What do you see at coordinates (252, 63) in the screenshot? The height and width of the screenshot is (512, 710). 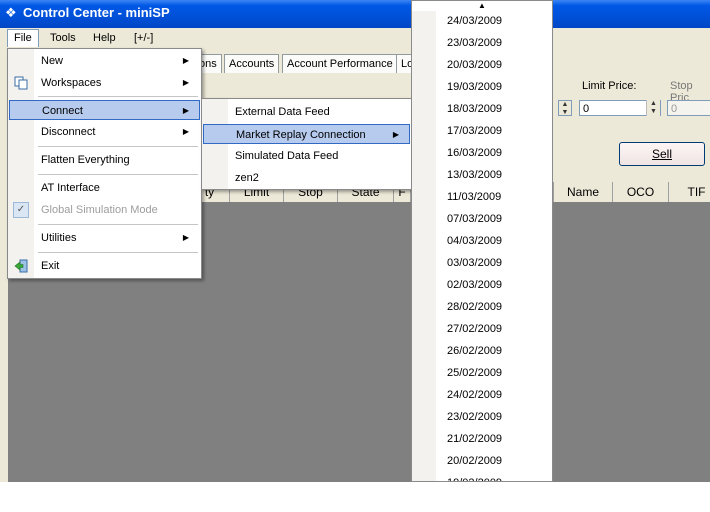 I see `tab-accounts: Accounts` at bounding box center [252, 63].